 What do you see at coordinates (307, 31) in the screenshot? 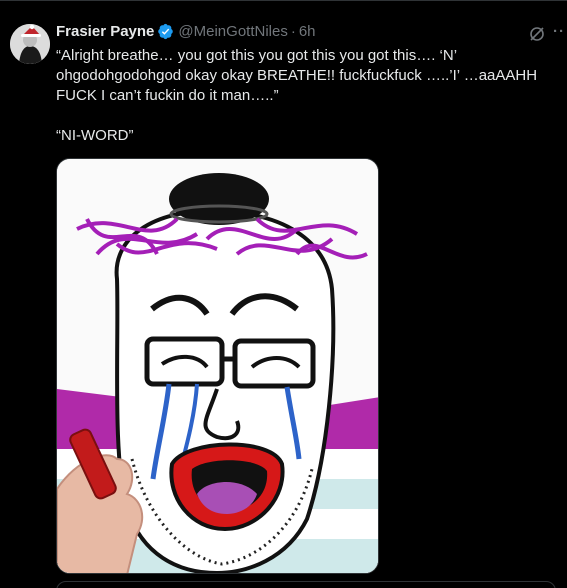
I see `timestamp: 6h` at bounding box center [307, 31].